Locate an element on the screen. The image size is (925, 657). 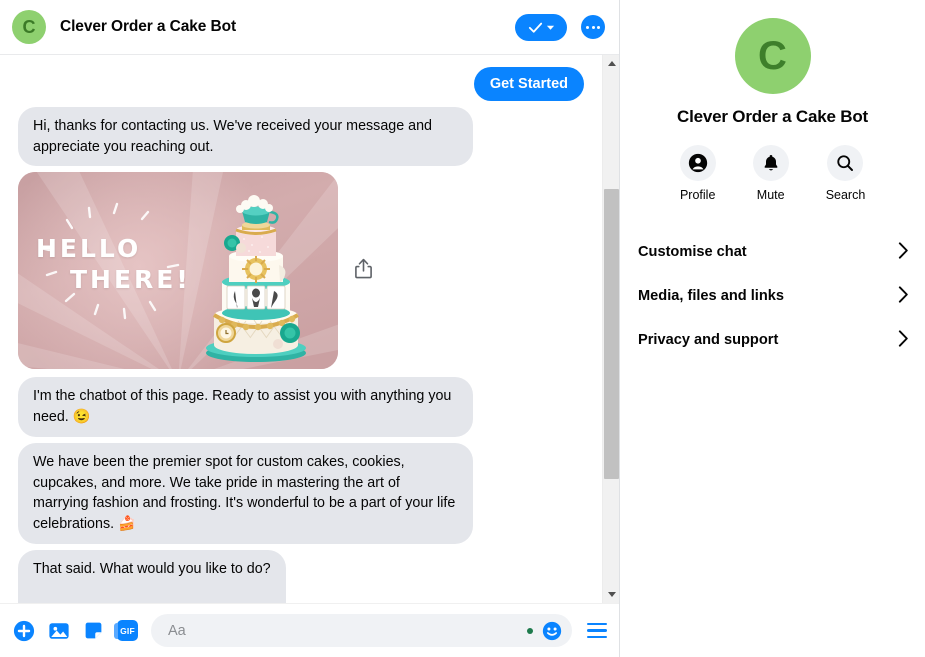
sidebar-item-media-files-links: Media, files and links is located at coordinates (773, 296).